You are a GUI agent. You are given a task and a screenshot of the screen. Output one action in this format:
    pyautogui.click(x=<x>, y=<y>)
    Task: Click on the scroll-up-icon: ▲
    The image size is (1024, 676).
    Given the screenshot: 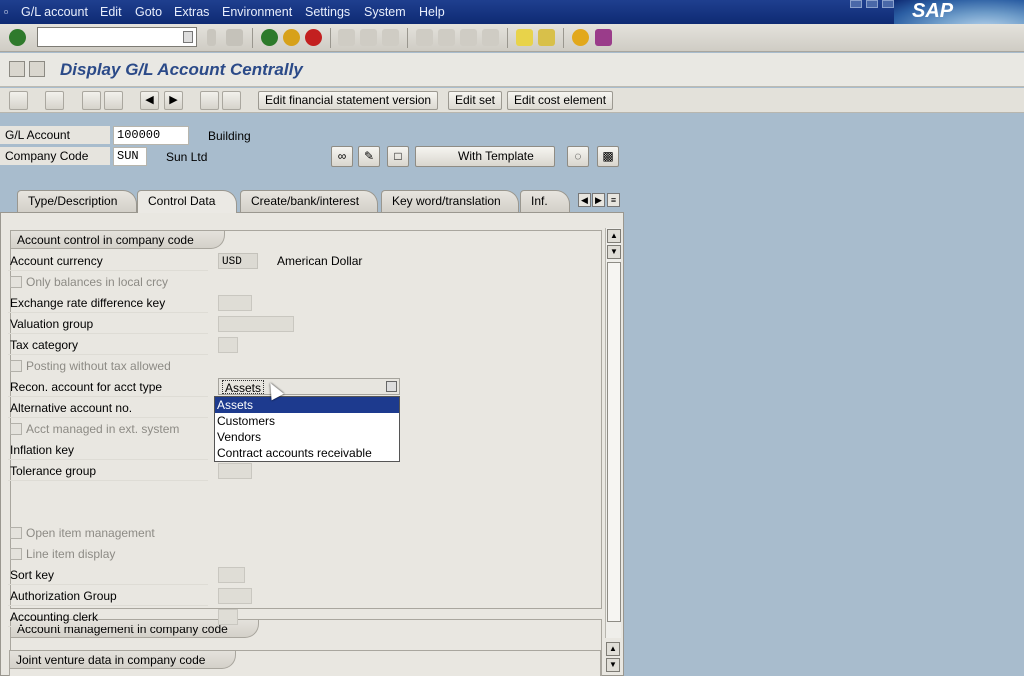 What is the action you would take?
    pyautogui.click(x=614, y=236)
    